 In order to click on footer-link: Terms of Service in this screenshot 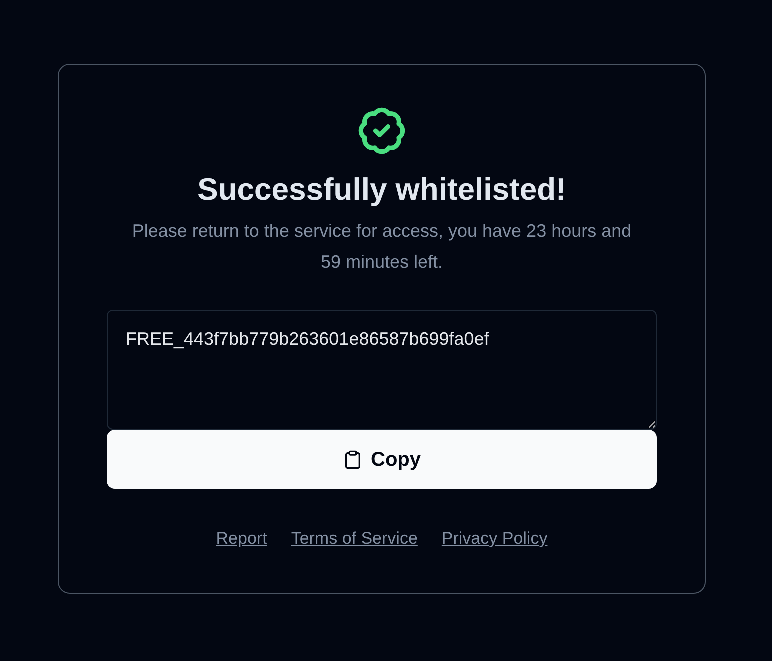, I will do `click(354, 539)`.